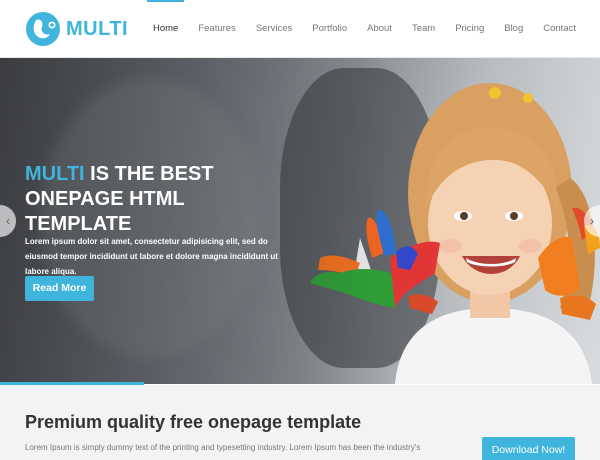  What do you see at coordinates (165, 29) in the screenshot?
I see `nav-item-home: Home` at bounding box center [165, 29].